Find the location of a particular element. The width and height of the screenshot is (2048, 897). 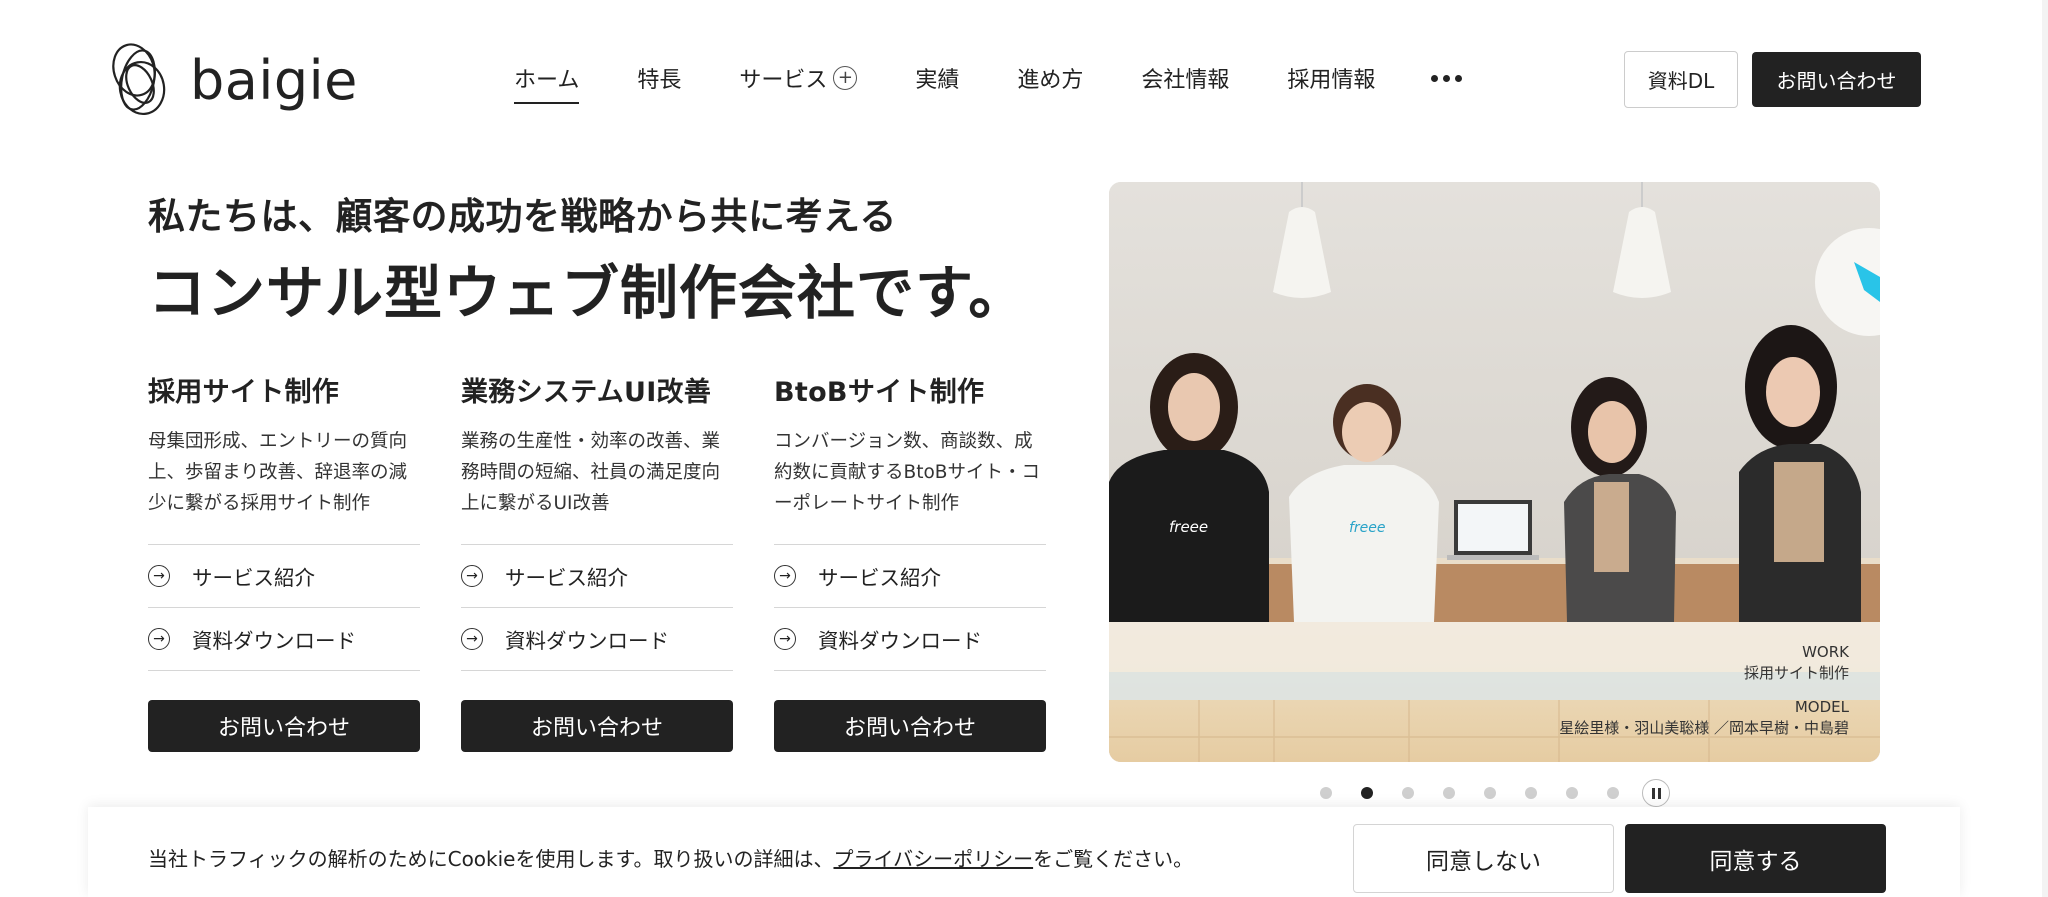

hero-subtitle: 私たちは、顧客の成功を戦略から共に考える is located at coordinates (522, 216).